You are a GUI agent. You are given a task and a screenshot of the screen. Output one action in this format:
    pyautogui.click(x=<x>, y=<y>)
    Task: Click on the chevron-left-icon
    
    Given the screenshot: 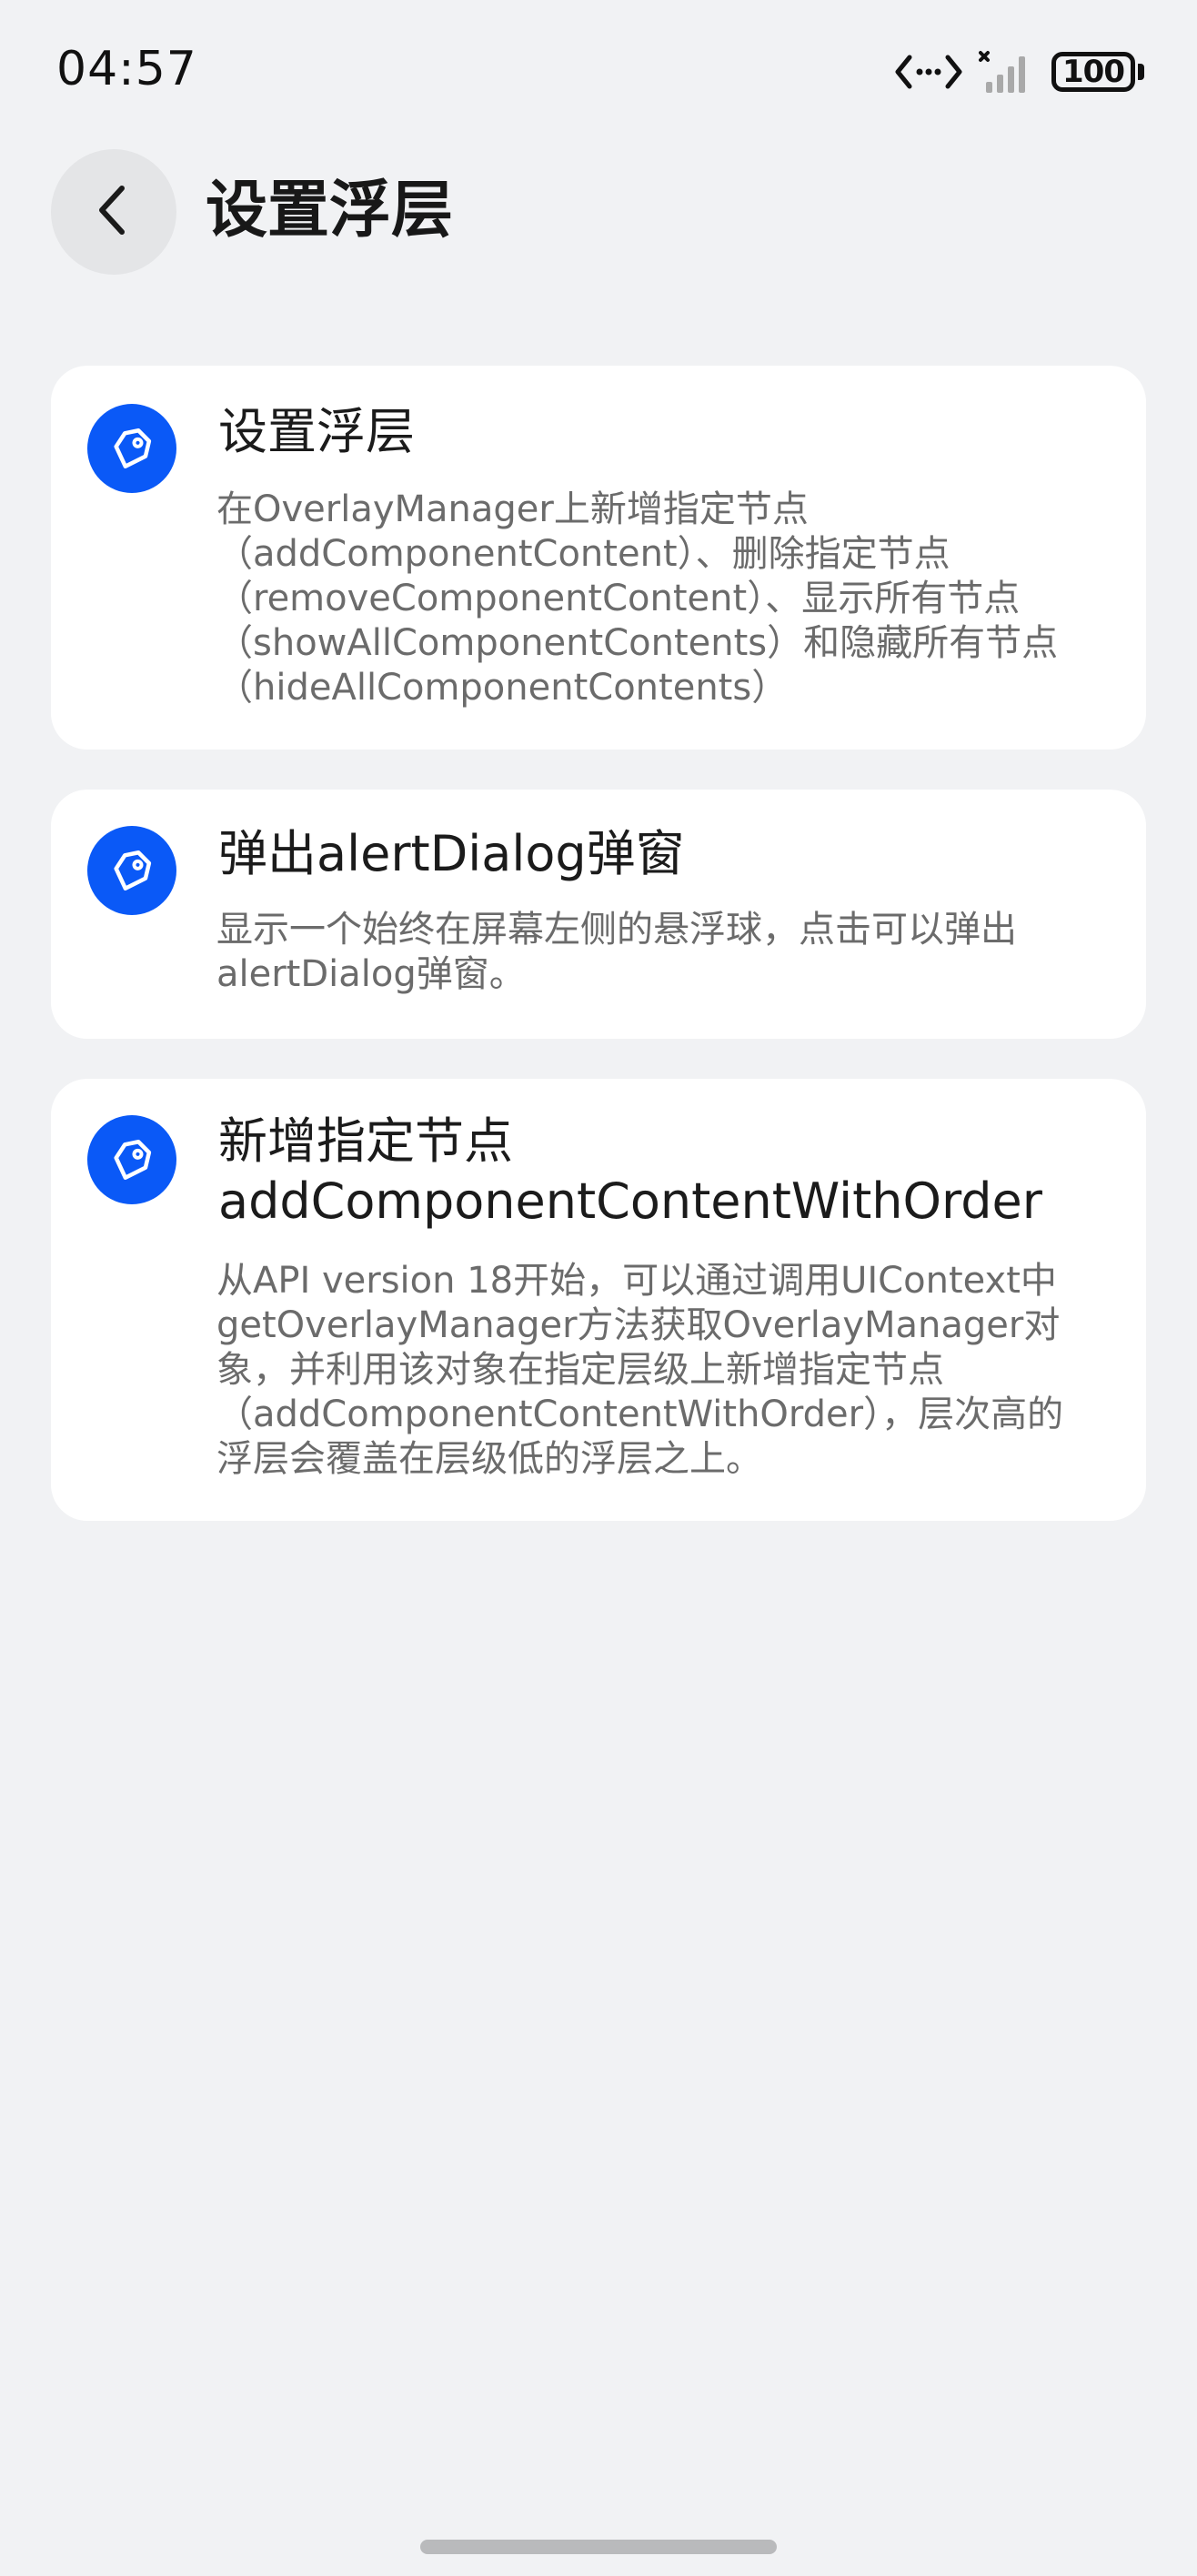 What is the action you would take?
    pyautogui.click(x=113, y=212)
    